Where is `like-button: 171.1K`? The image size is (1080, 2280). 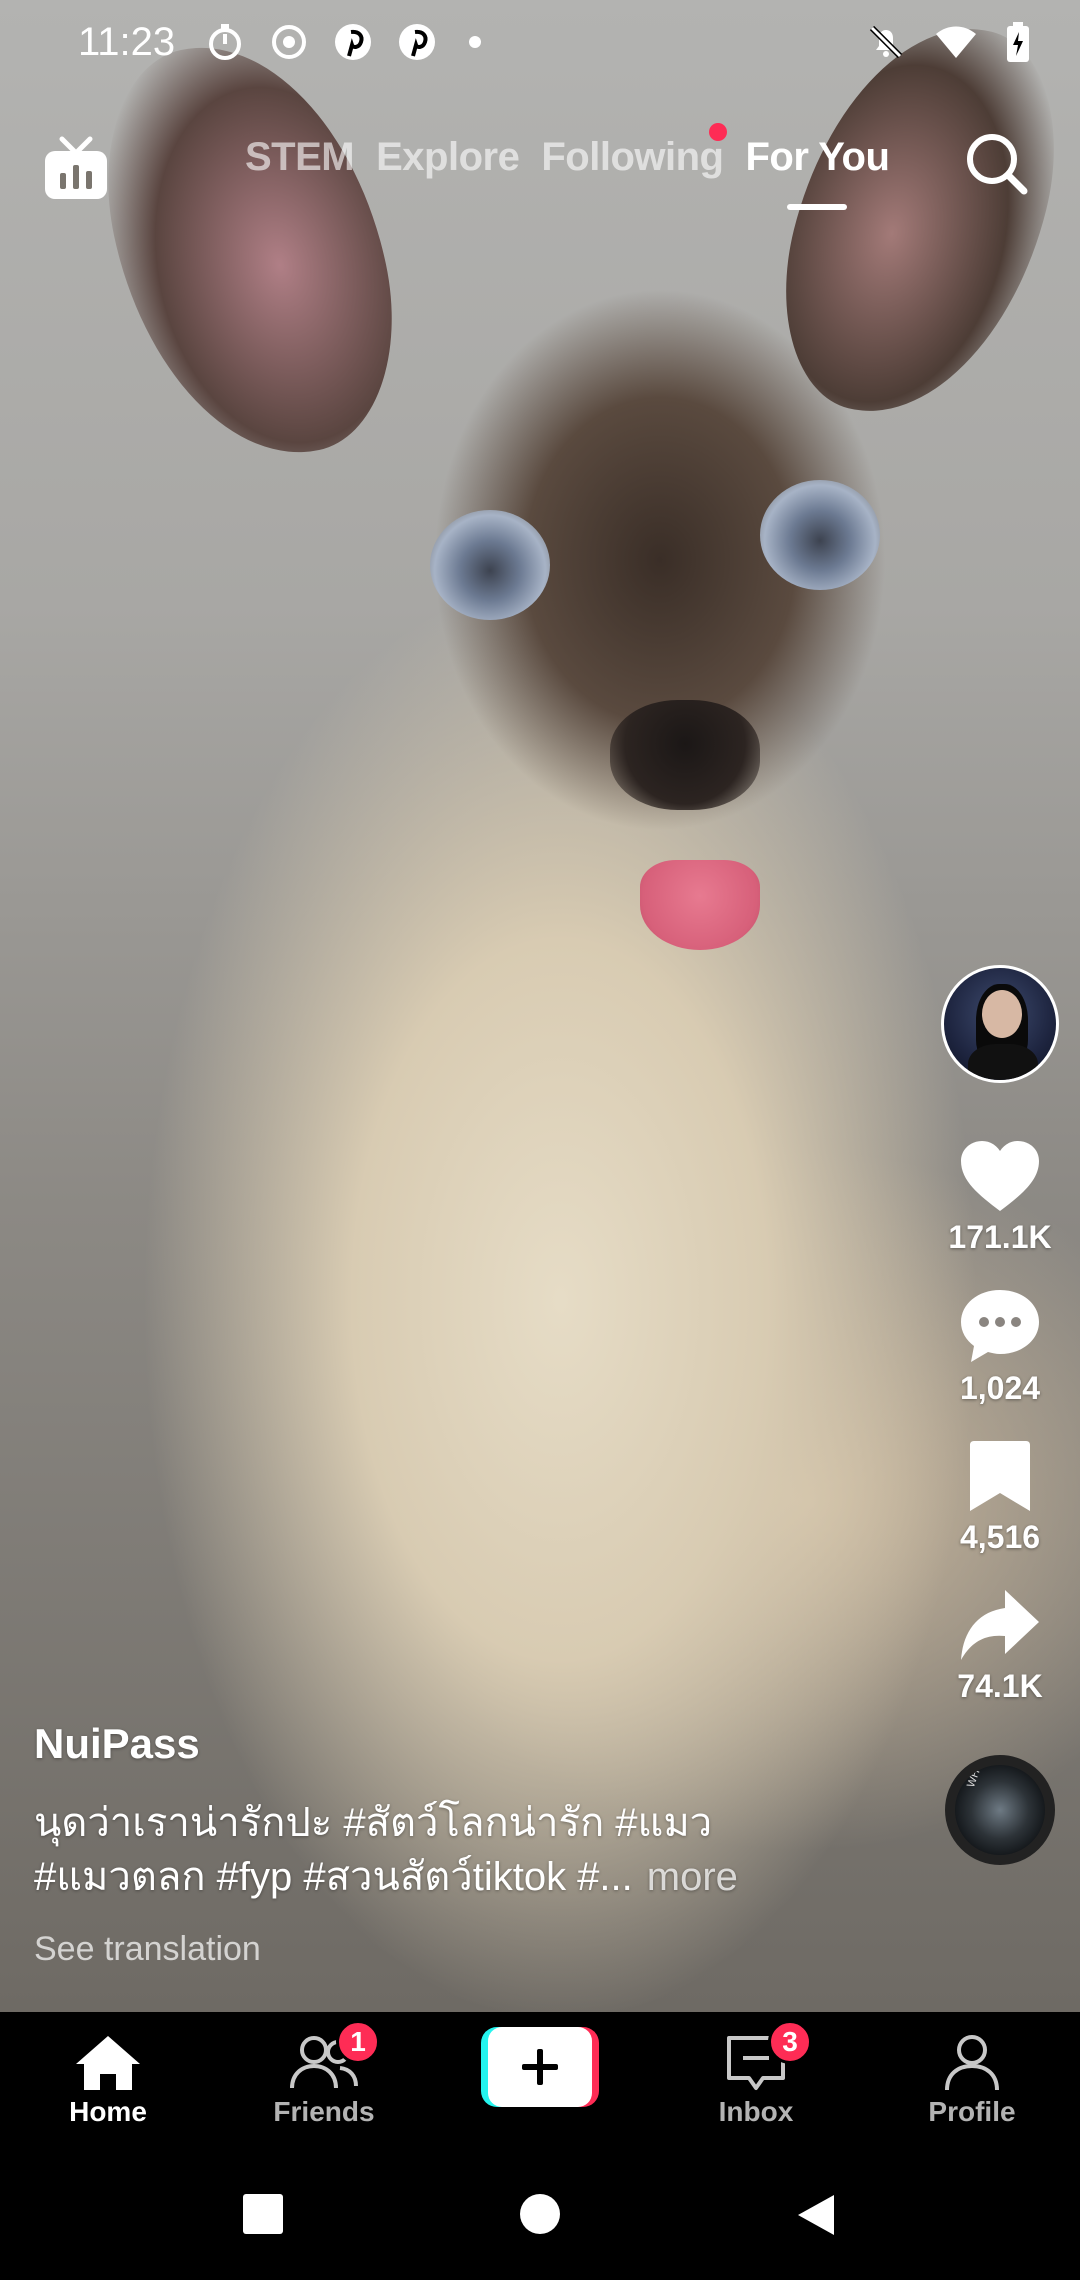
like-button: 171.1K is located at coordinates (1000, 1197).